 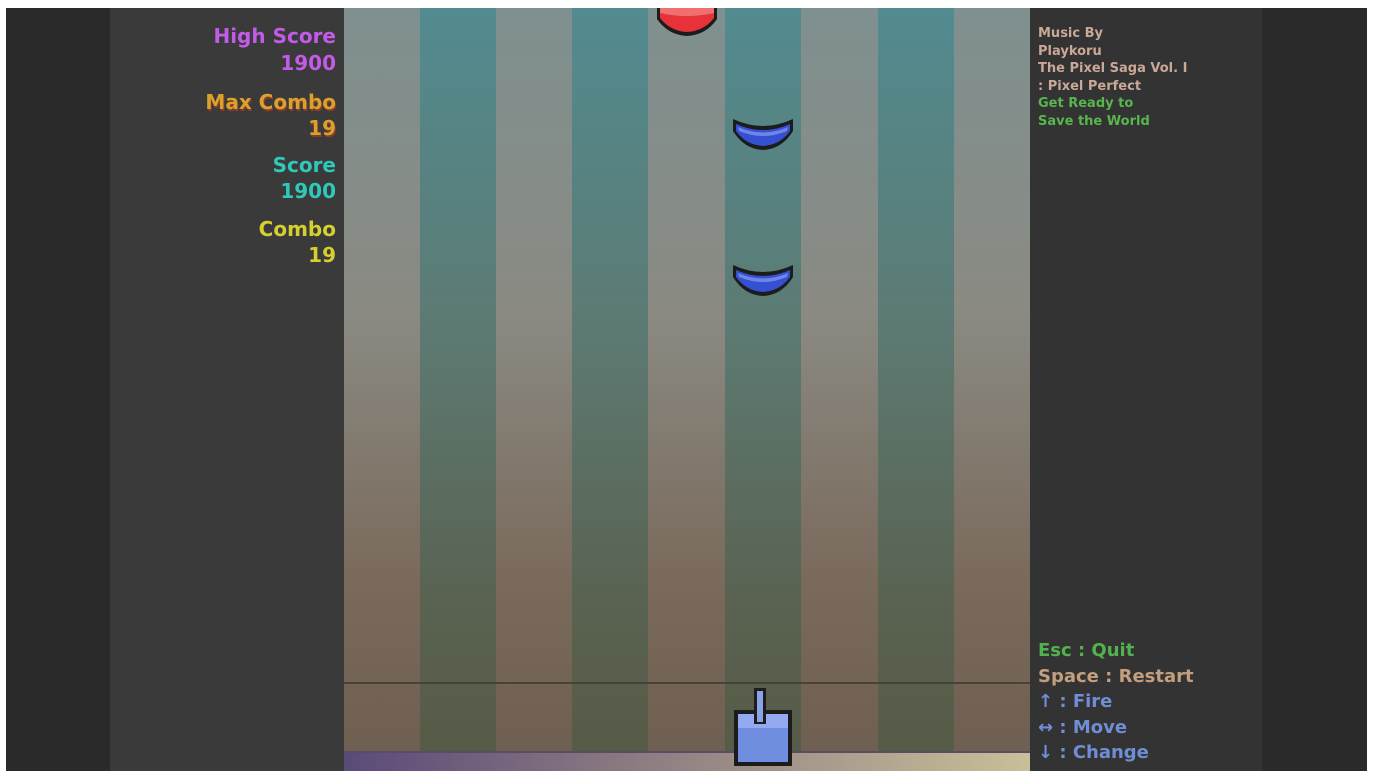 What do you see at coordinates (687, 761) in the screenshot?
I see `floor` at bounding box center [687, 761].